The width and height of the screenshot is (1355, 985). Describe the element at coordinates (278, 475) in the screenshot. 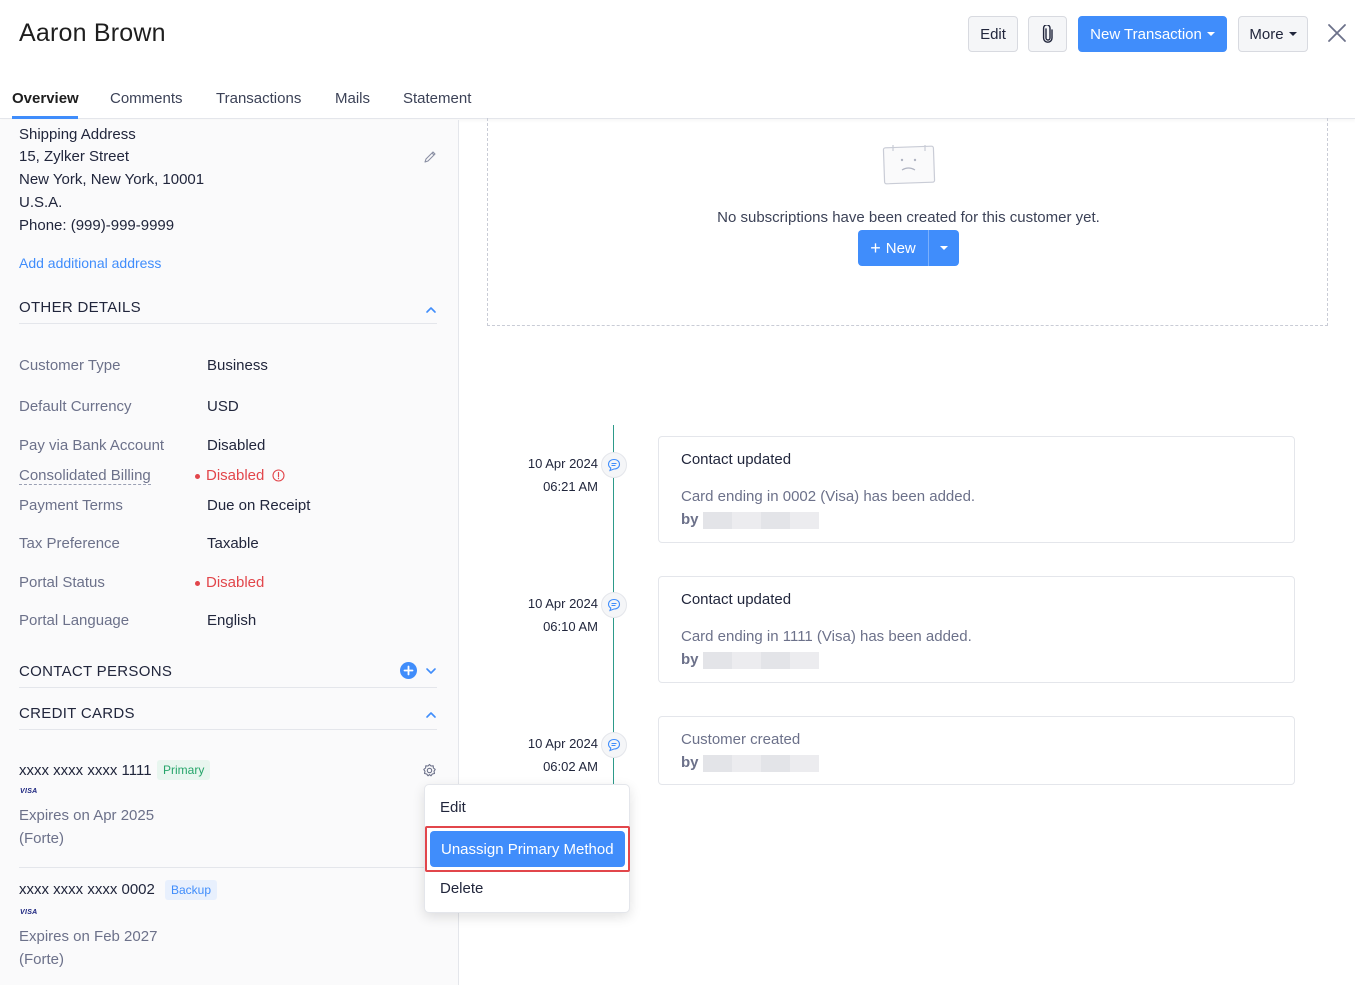

I see `info-icon` at that location.